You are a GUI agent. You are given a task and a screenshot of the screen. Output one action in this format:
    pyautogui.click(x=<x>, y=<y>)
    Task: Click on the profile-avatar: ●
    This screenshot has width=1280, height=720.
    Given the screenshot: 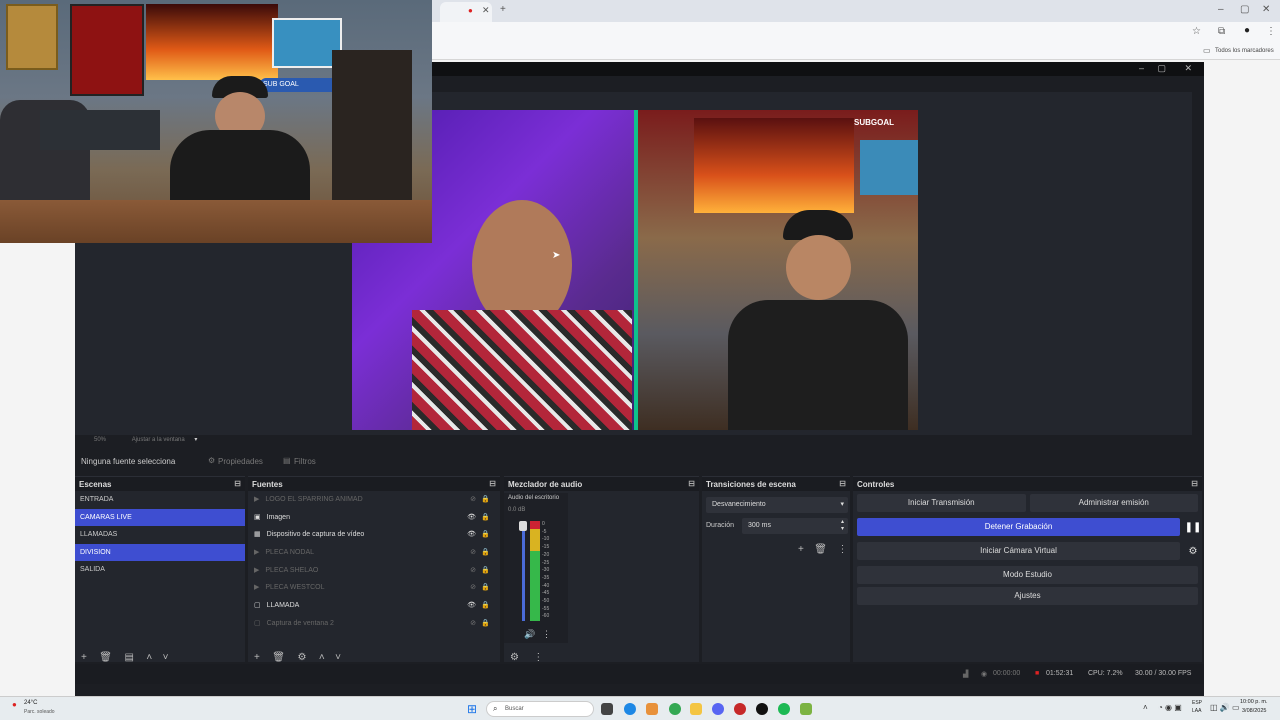 What is the action you would take?
    pyautogui.click(x=1247, y=31)
    